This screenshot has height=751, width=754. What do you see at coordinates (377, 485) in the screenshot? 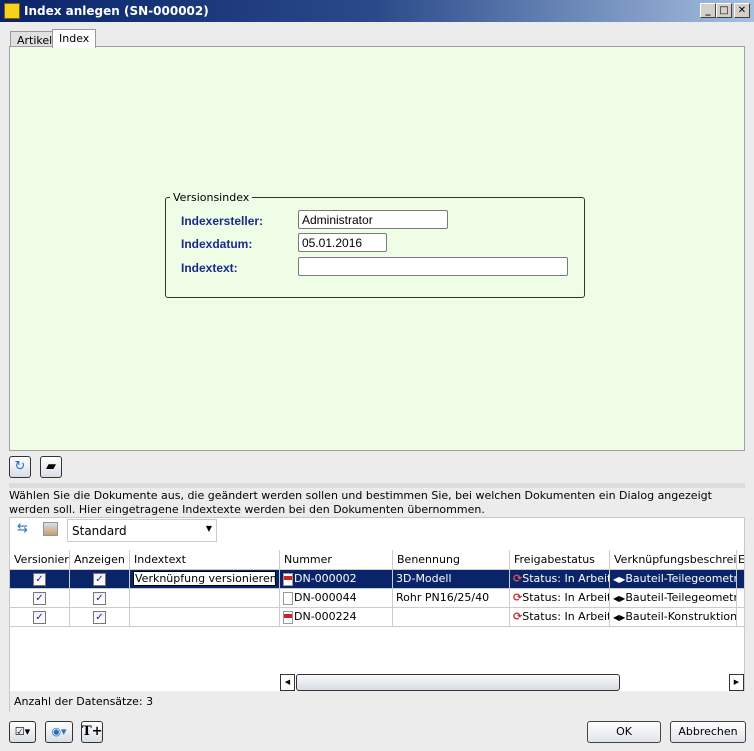
I see `splitter` at bounding box center [377, 485].